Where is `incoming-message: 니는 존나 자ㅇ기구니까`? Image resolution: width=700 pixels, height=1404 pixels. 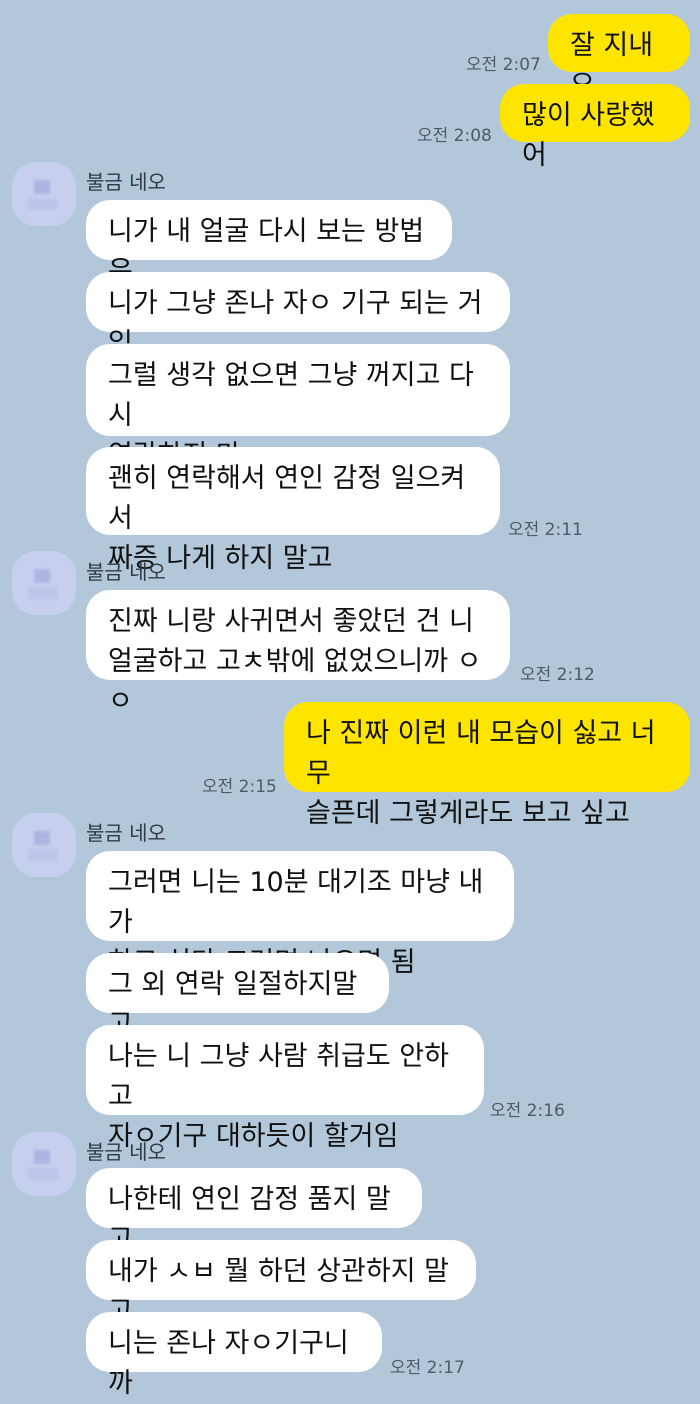
incoming-message: 니는 존나 자ㅇ기구니까 is located at coordinates (234, 1355).